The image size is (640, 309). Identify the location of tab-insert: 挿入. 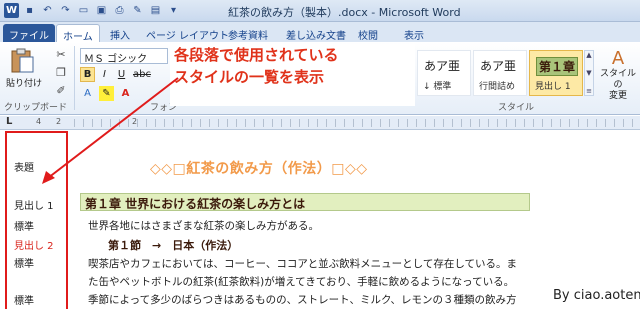
(120, 33).